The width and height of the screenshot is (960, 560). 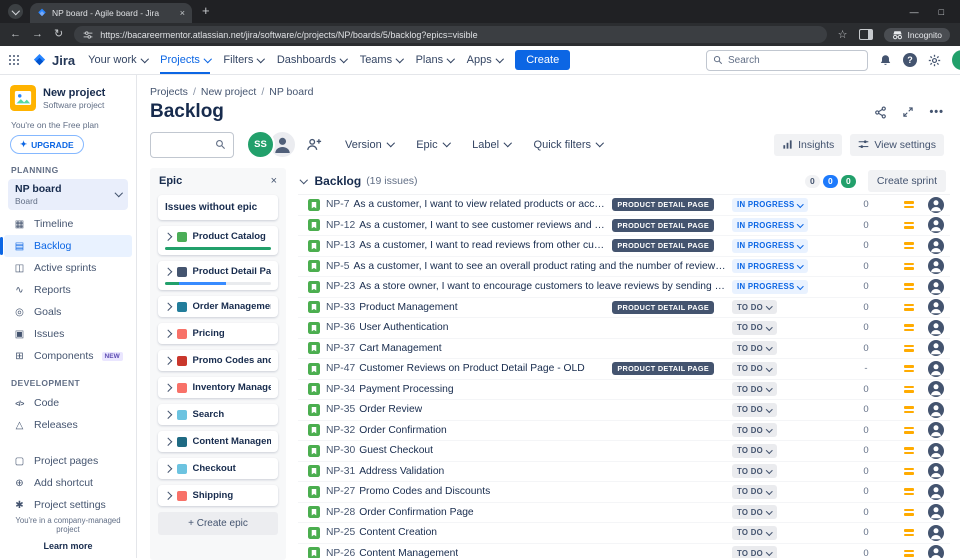 What do you see at coordinates (68, 483) in the screenshot?
I see `sidebar-item: Add shortcut` at bounding box center [68, 483].